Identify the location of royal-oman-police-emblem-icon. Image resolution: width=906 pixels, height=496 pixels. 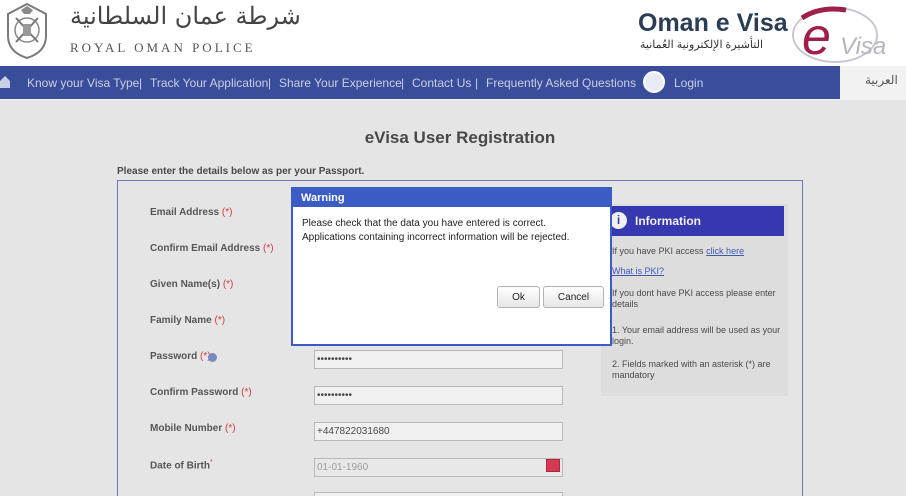
(27, 31).